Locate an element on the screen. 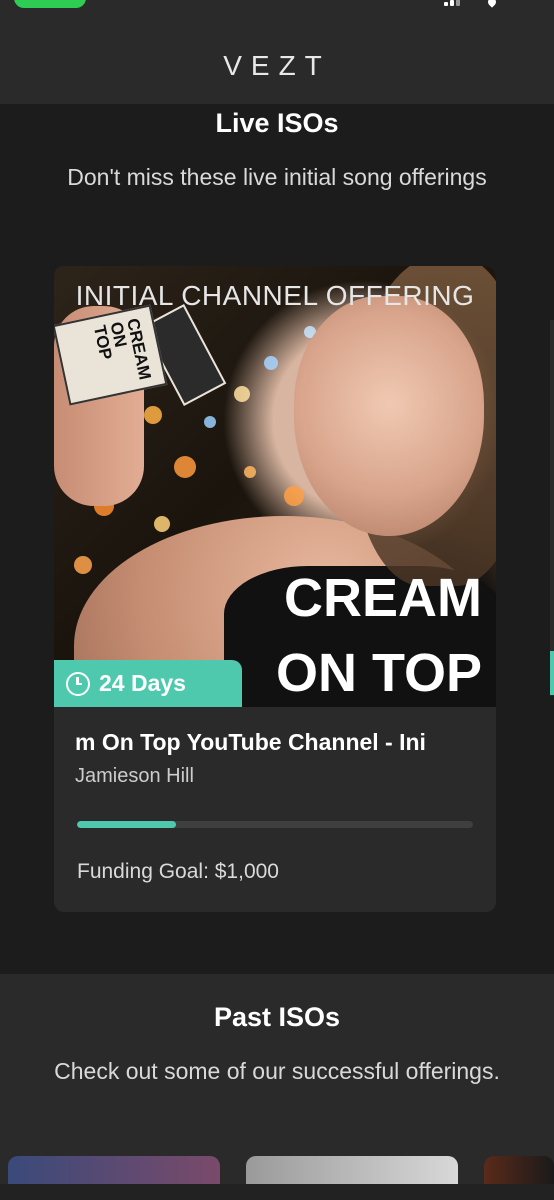 The image size is (554, 1200). can-label: CREAM ON TOP is located at coordinates (122, 349).